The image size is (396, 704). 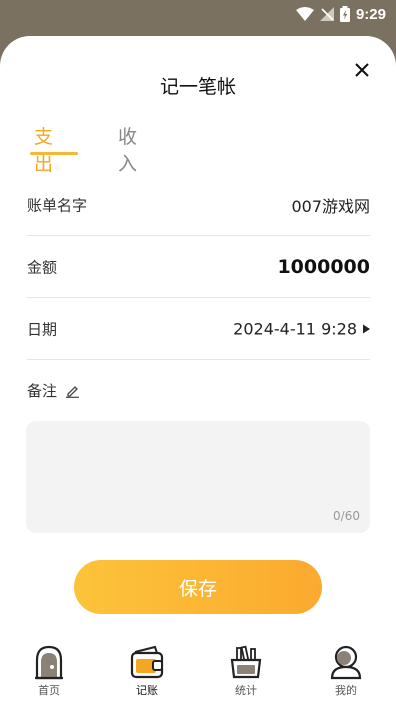 What do you see at coordinates (346, 690) in the screenshot?
I see `tabbar-label-profile: 我的` at bounding box center [346, 690].